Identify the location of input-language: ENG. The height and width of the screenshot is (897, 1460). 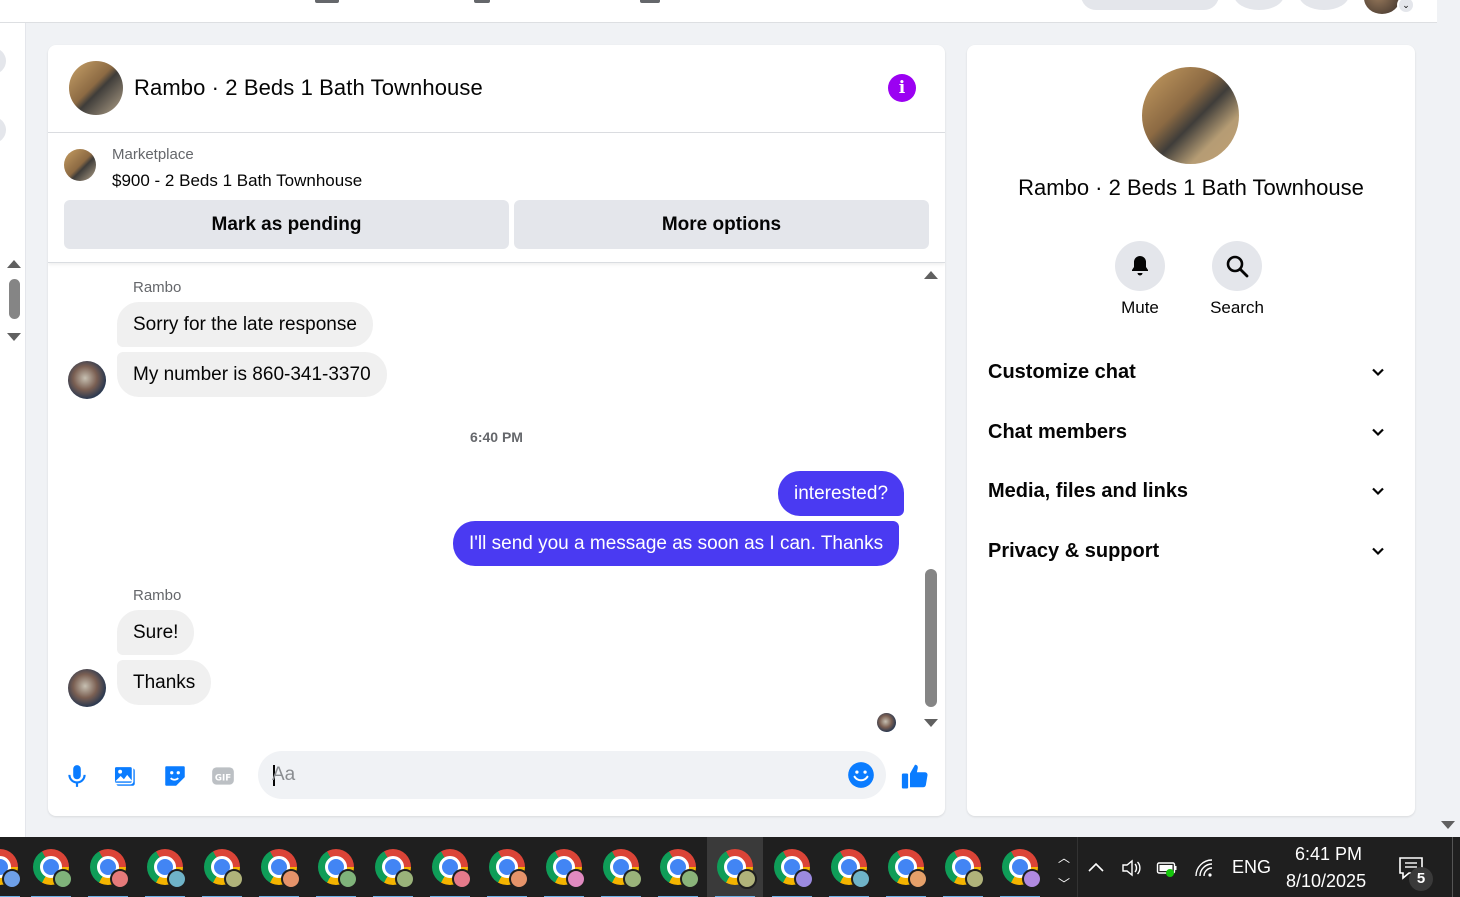
(1251, 867).